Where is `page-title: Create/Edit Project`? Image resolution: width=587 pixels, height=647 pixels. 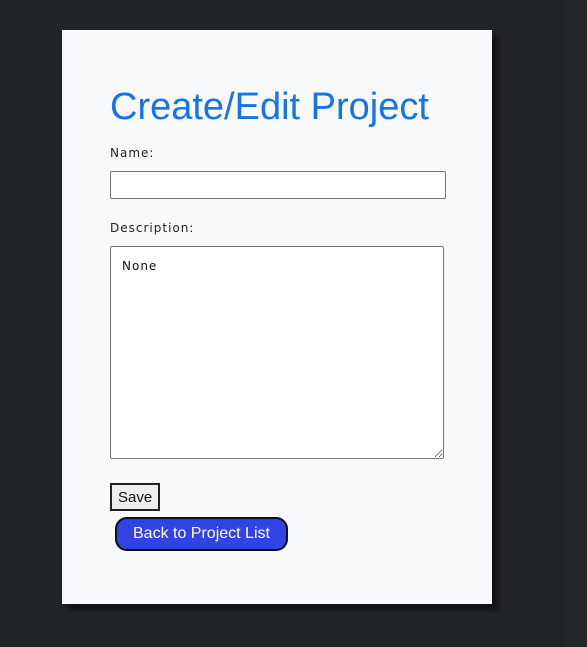 page-title: Create/Edit Project is located at coordinates (269, 107).